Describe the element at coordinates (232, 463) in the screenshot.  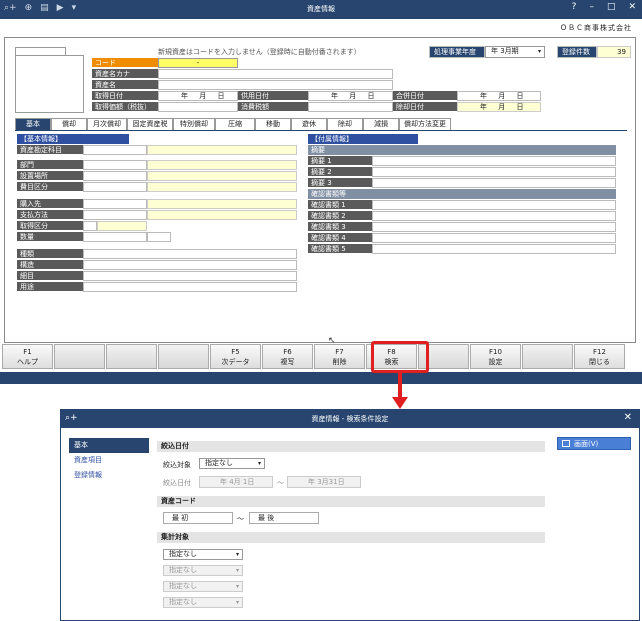
I see `filter-target-select: 指定なし ▾` at that location.